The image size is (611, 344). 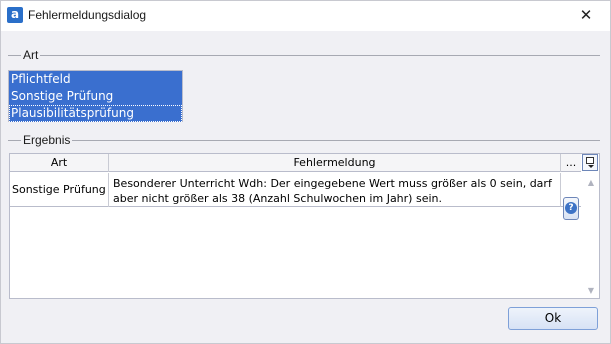 What do you see at coordinates (95, 79) in the screenshot?
I see `art-list-item-pflichtfeld: Pflichtfeld` at bounding box center [95, 79].